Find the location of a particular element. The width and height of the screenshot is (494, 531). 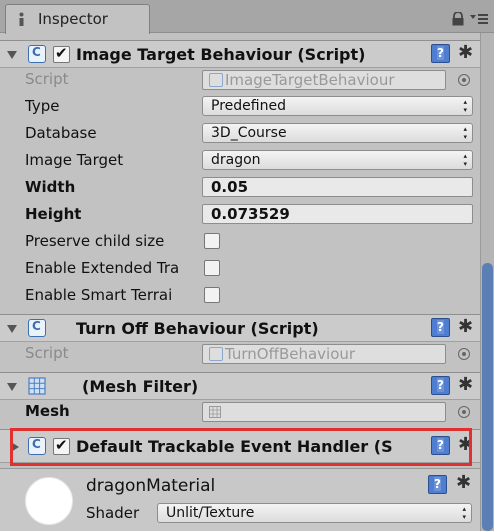

turn-off-behaviour-header: Turn Off Behaviour (Script) ✱ is located at coordinates (240, 328).